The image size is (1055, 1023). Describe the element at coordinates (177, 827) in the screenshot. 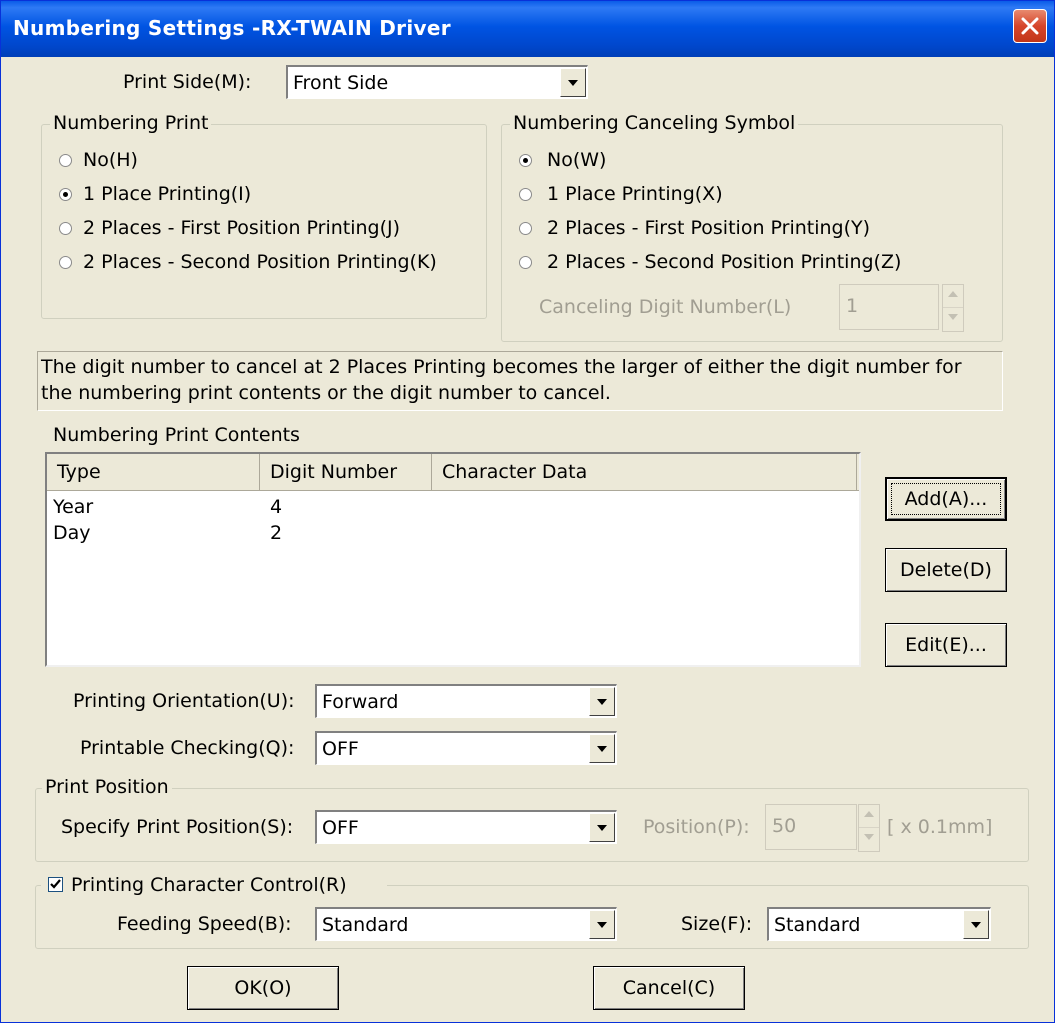

I see `specify-position-label: Specify Print Position(S):` at that location.